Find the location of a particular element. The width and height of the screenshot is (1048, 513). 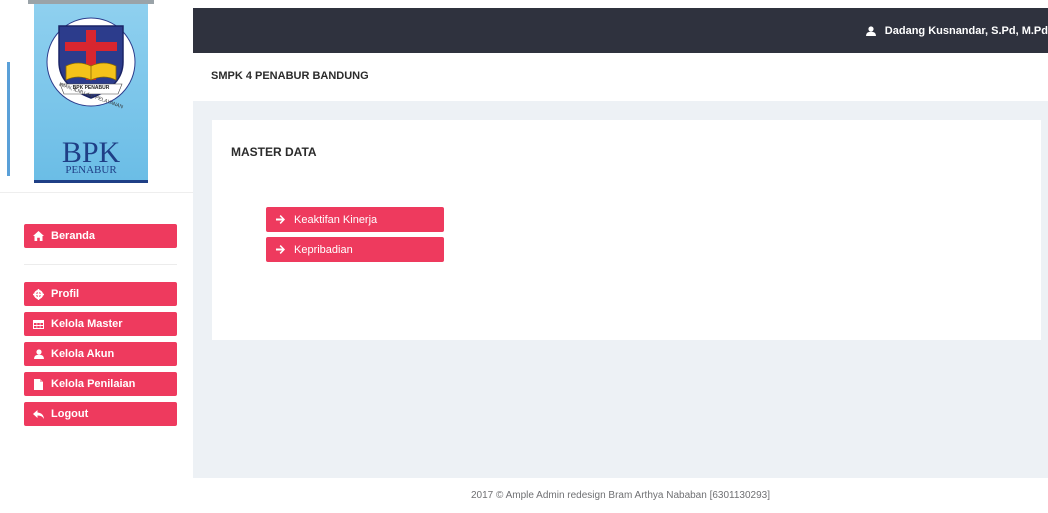

button-label: Kepribadian is located at coordinates (323, 249).